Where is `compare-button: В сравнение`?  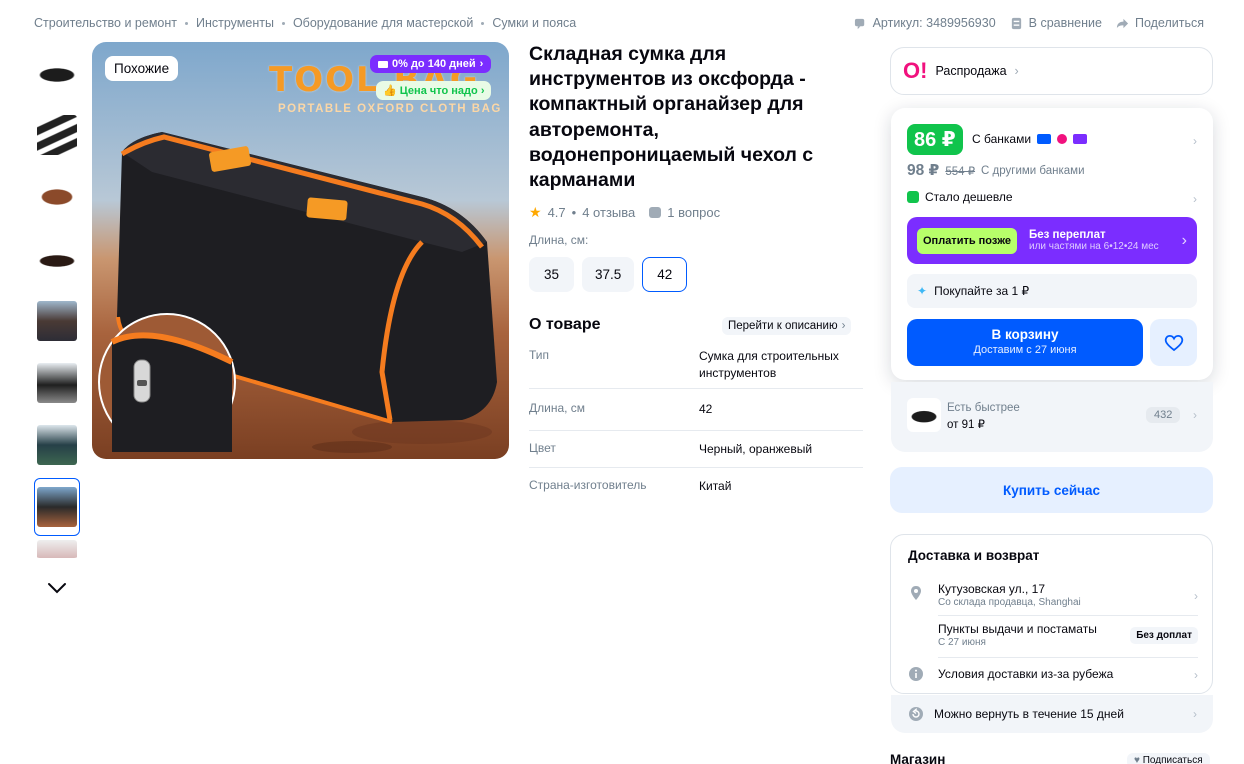 compare-button: В сравнение is located at coordinates (1056, 23).